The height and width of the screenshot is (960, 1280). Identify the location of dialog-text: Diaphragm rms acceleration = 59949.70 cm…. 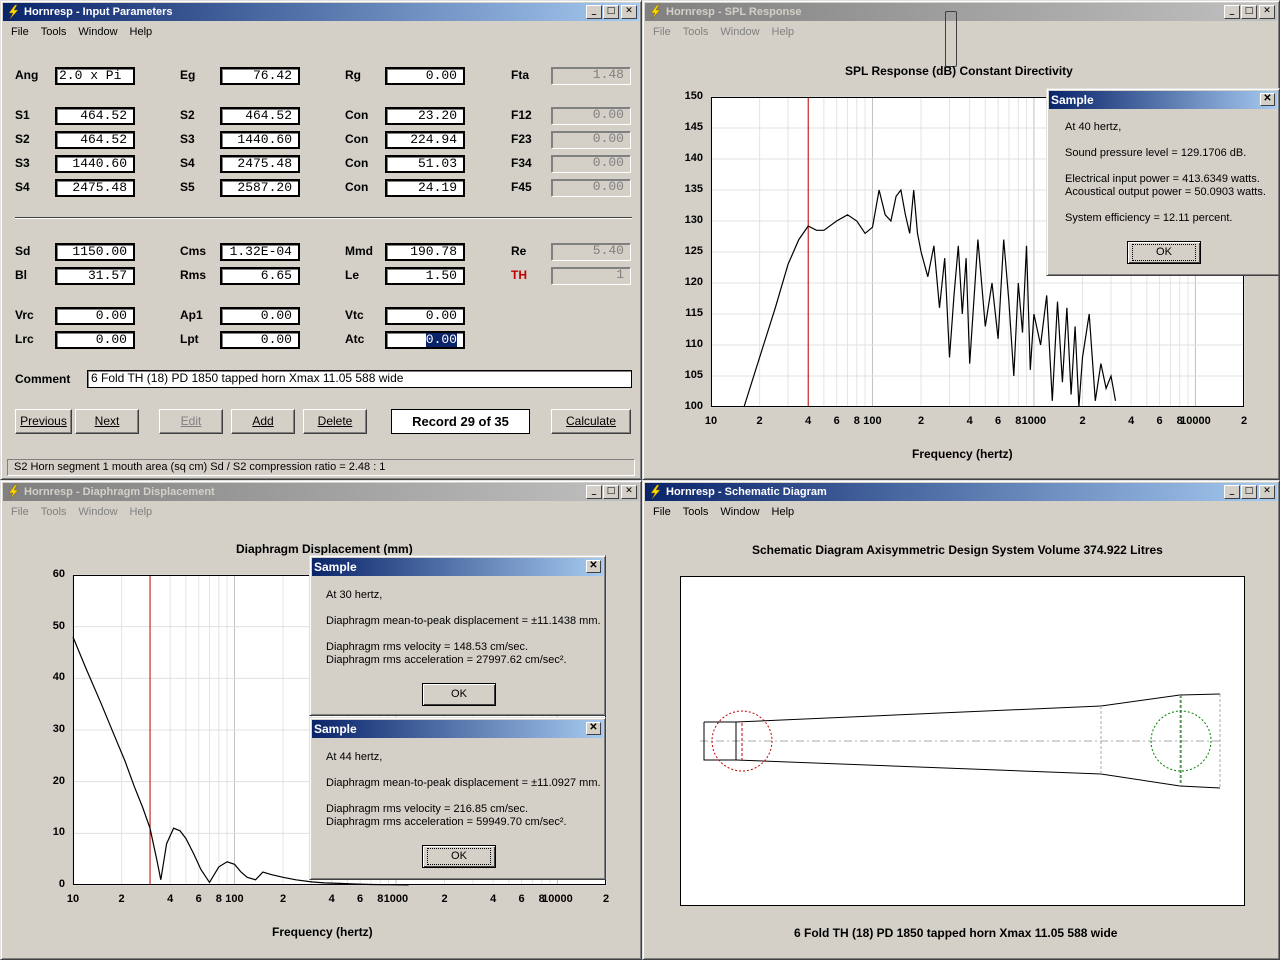
(446, 822).